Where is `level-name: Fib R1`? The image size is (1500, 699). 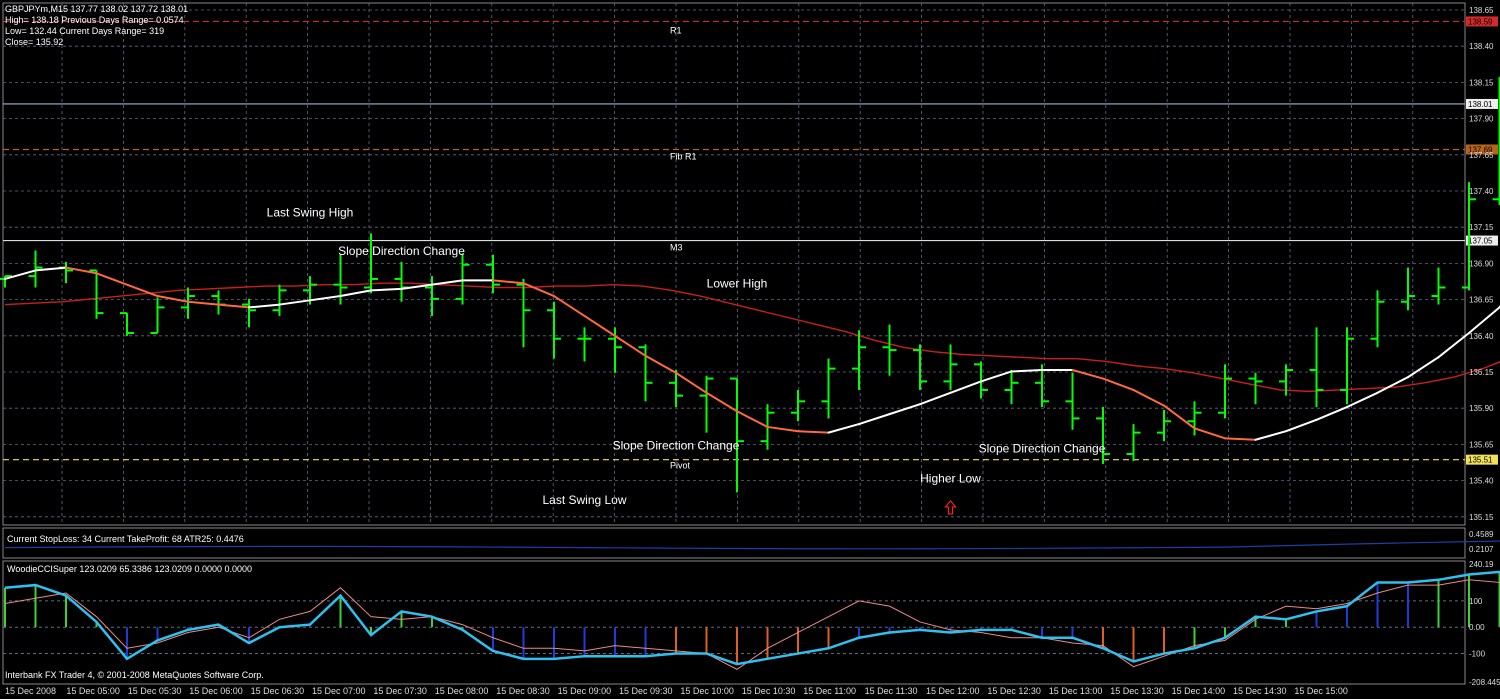 level-name: Fib R1 is located at coordinates (683, 156).